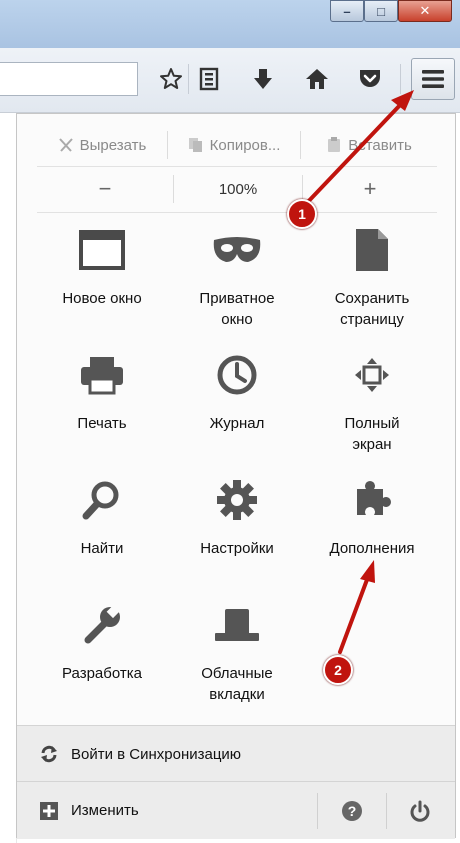 Image resolution: width=460 pixels, height=843 pixels. Describe the element at coordinates (370, 79) in the screenshot. I see `pocket-icon` at that location.